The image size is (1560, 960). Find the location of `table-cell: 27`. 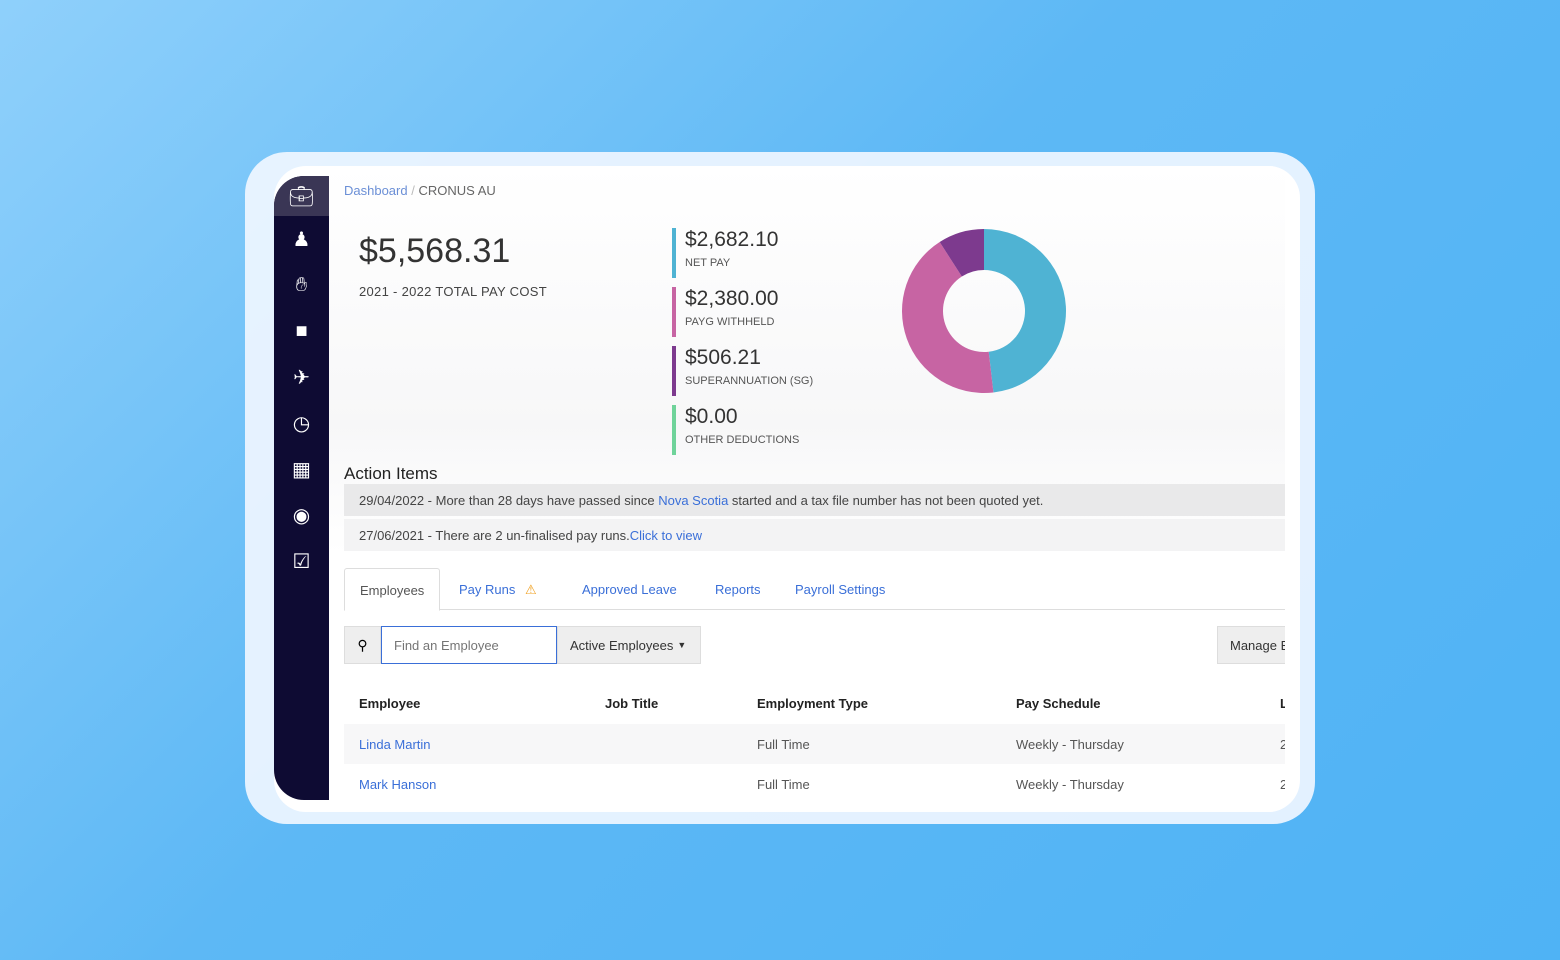

table-cell: 27 is located at coordinates (1282, 784).